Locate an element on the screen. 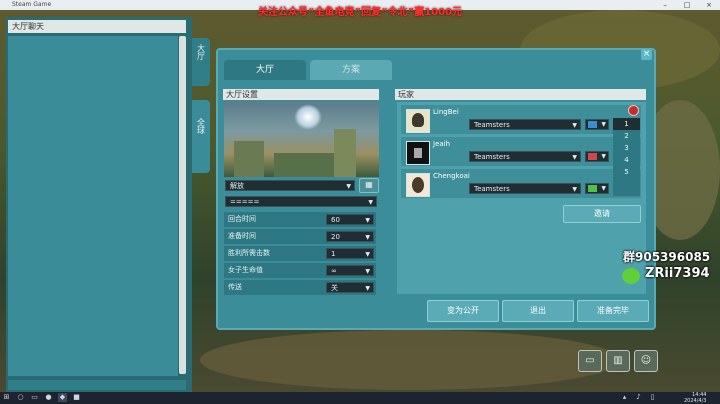 This screenshot has height=404, width=720. side-tab-lobby: 大厅 is located at coordinates (201, 62).